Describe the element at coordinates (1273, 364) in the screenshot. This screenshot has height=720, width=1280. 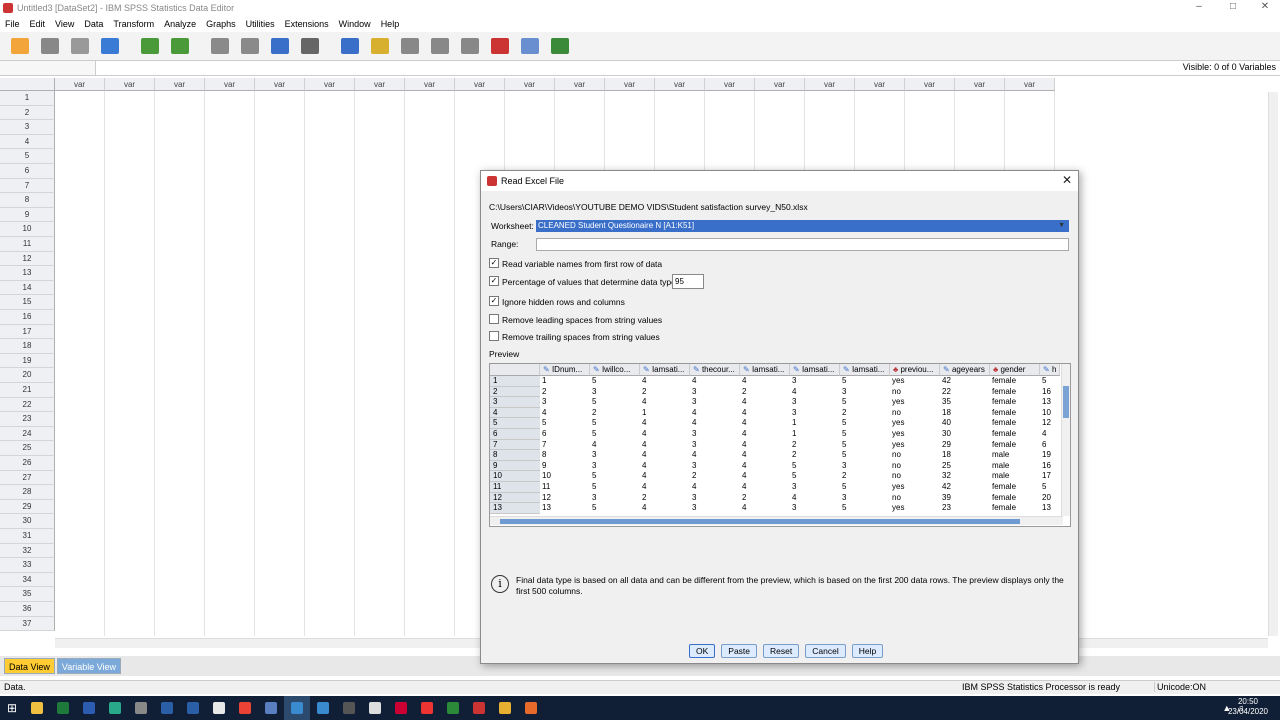
I see `vertical-scrollbar` at that location.